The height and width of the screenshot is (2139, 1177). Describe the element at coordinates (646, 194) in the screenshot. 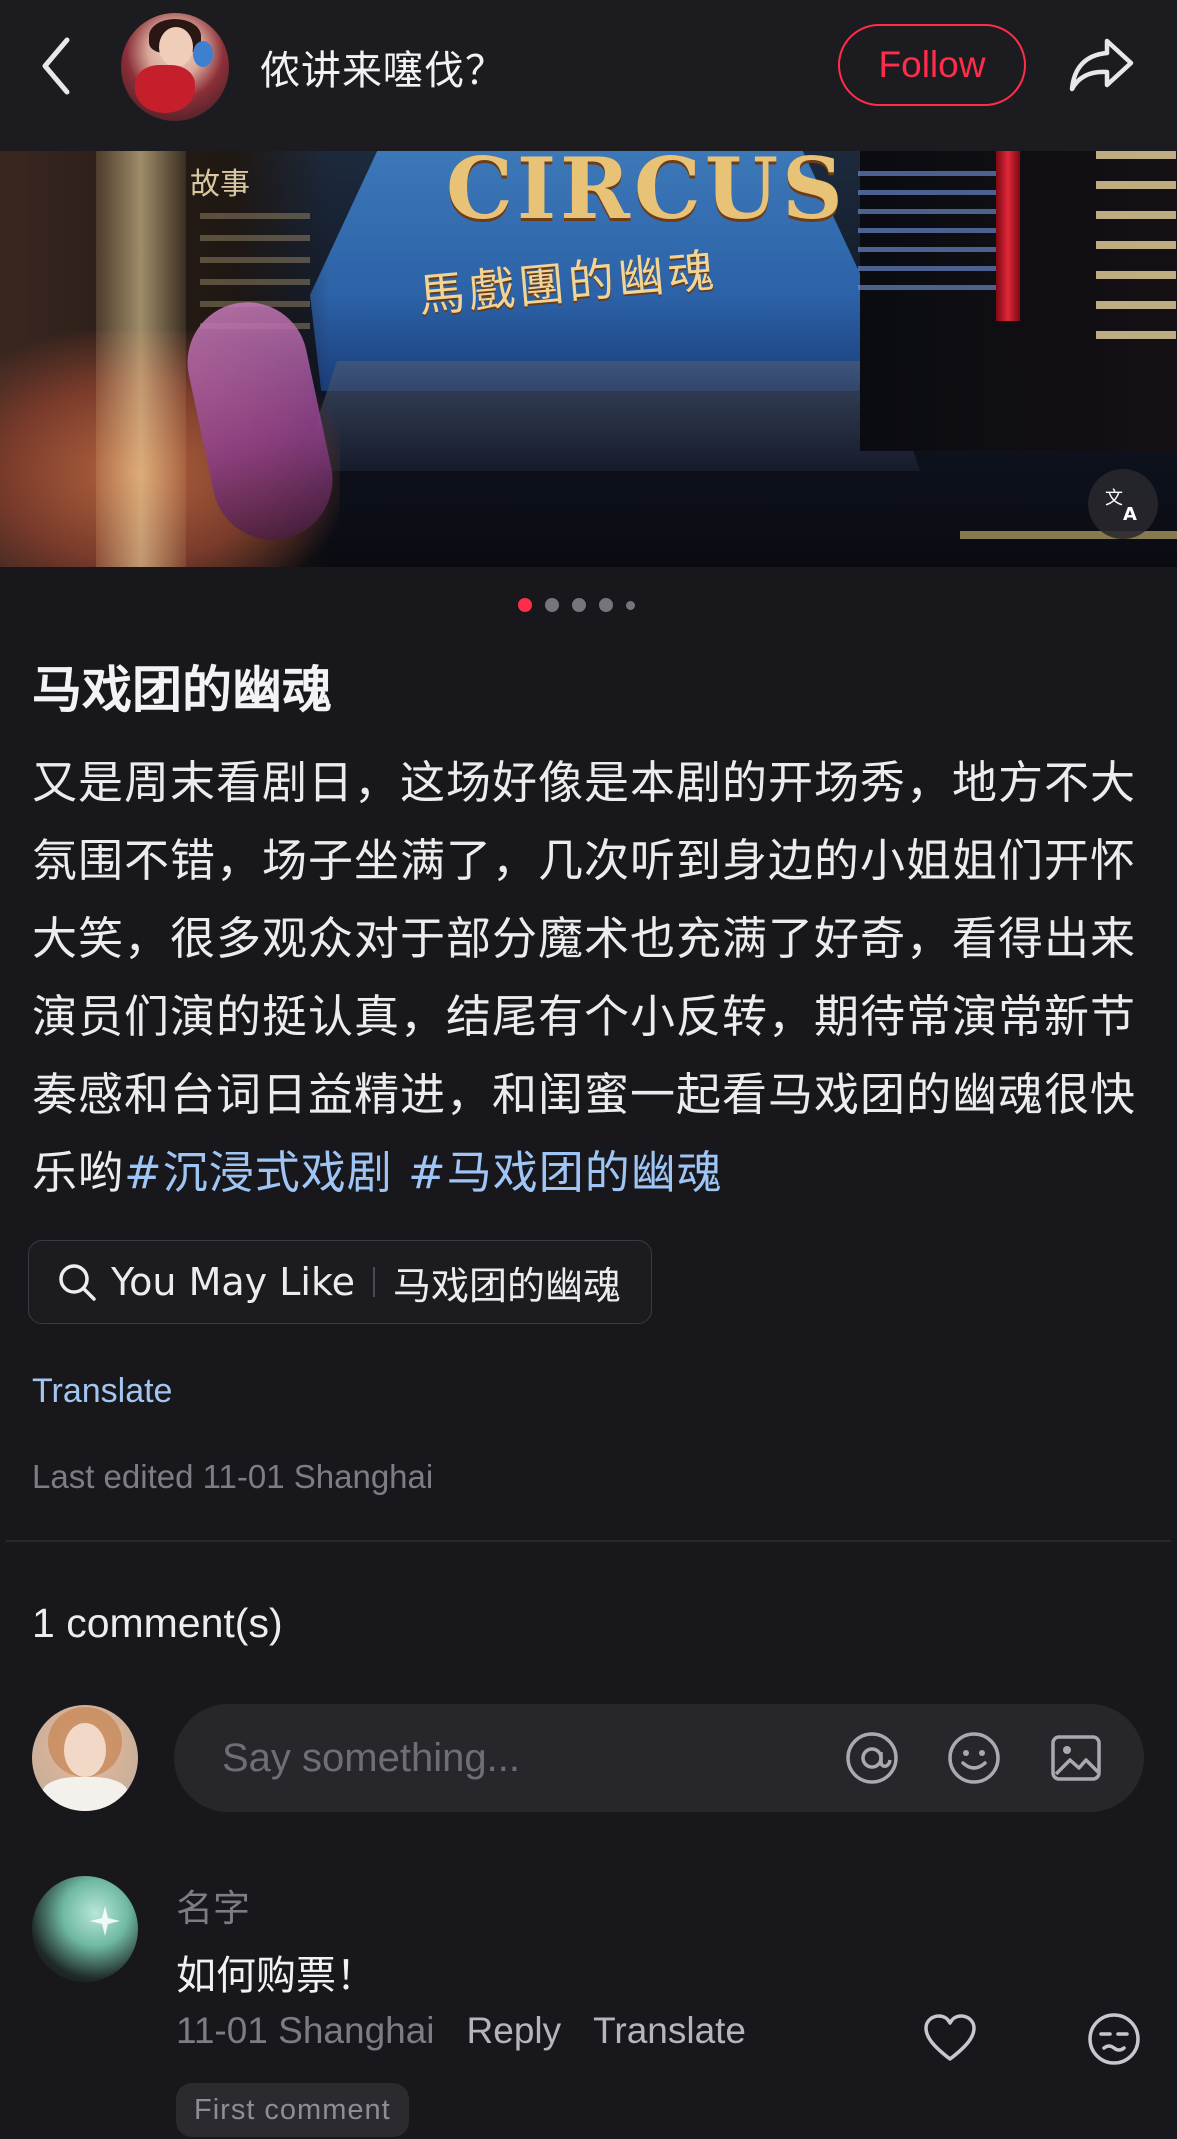

I see `image-title-text: CIRCUS` at that location.